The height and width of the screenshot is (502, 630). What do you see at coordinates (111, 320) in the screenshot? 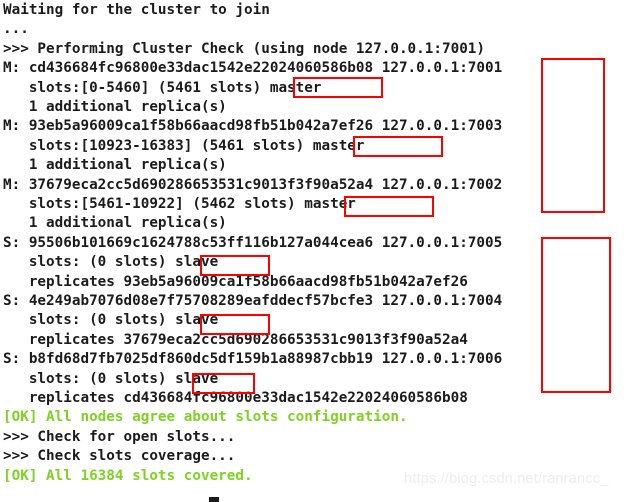
I see `terminal-line-16: slots: (0 slots) slave` at bounding box center [111, 320].